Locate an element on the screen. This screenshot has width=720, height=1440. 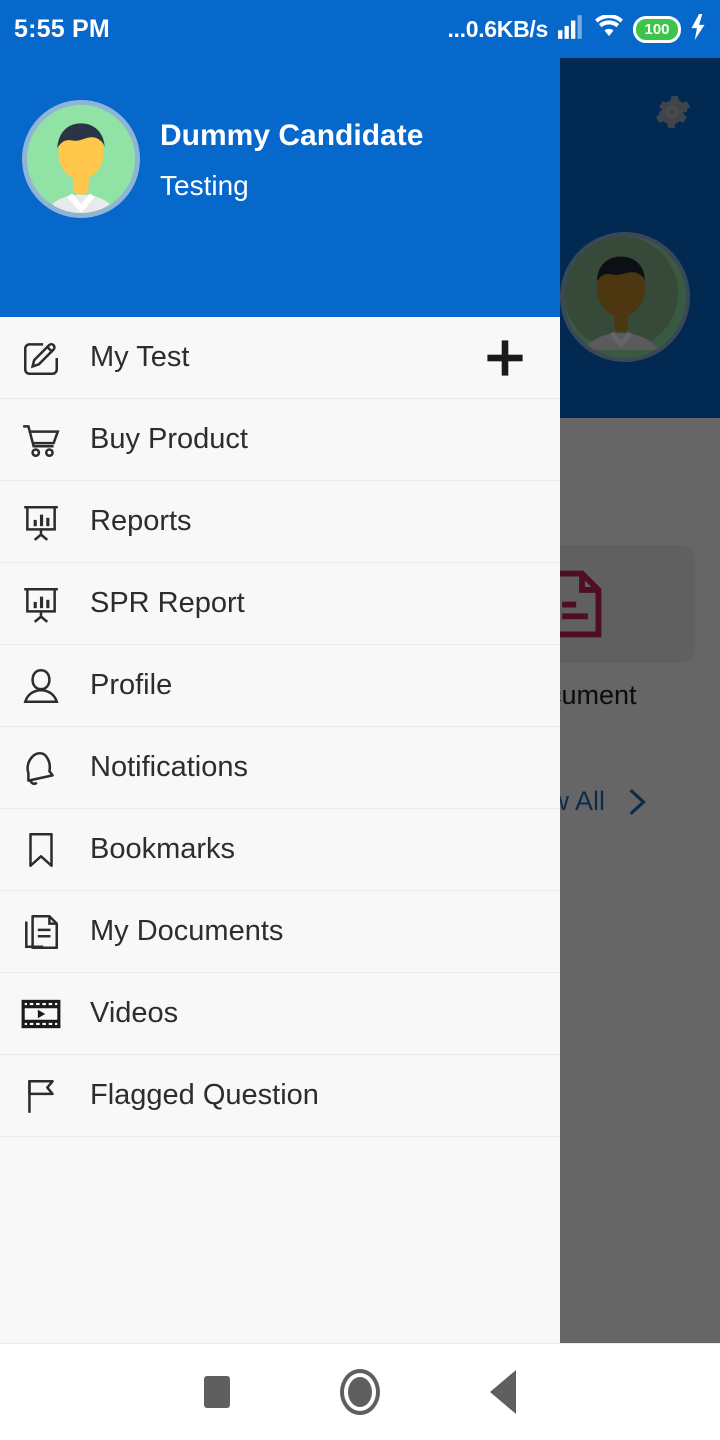
drawer-item-label: Videos is located at coordinates (134, 1013).